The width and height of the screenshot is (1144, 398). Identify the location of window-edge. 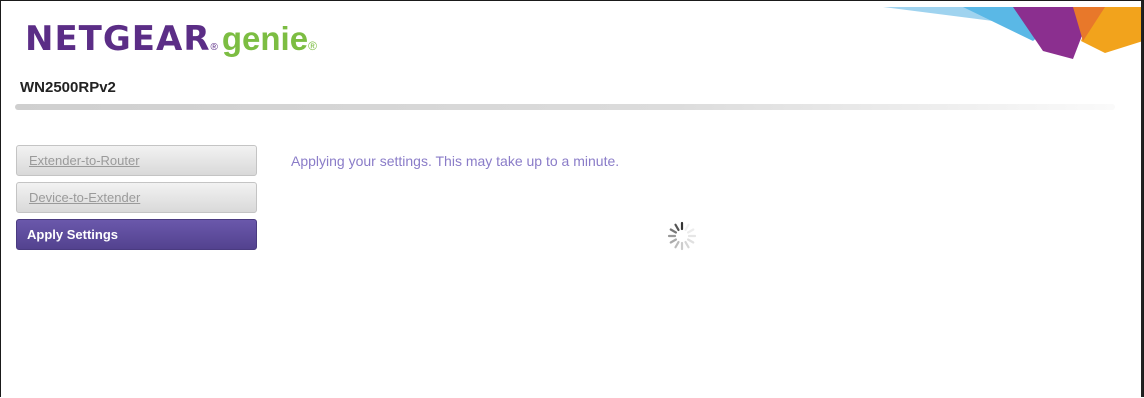
(1142, 199).